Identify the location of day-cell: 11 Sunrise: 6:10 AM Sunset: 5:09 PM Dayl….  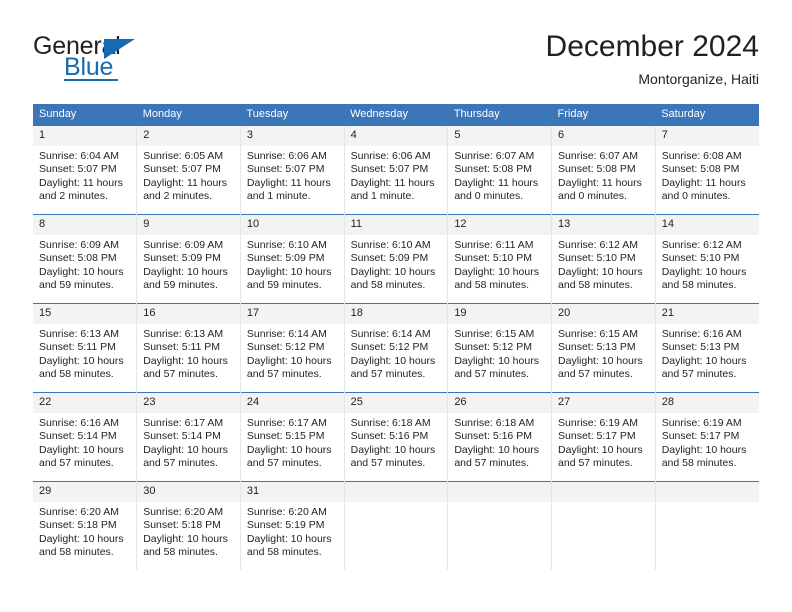
(395, 259).